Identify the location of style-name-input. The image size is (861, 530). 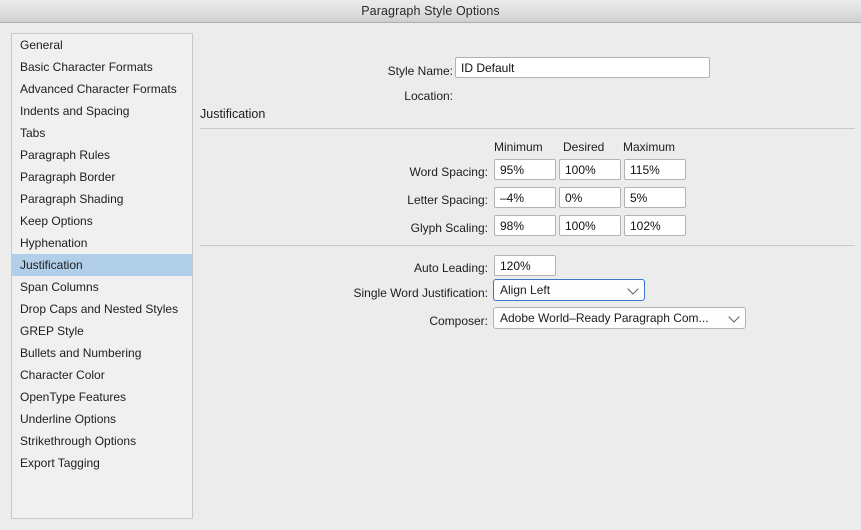
(582, 67).